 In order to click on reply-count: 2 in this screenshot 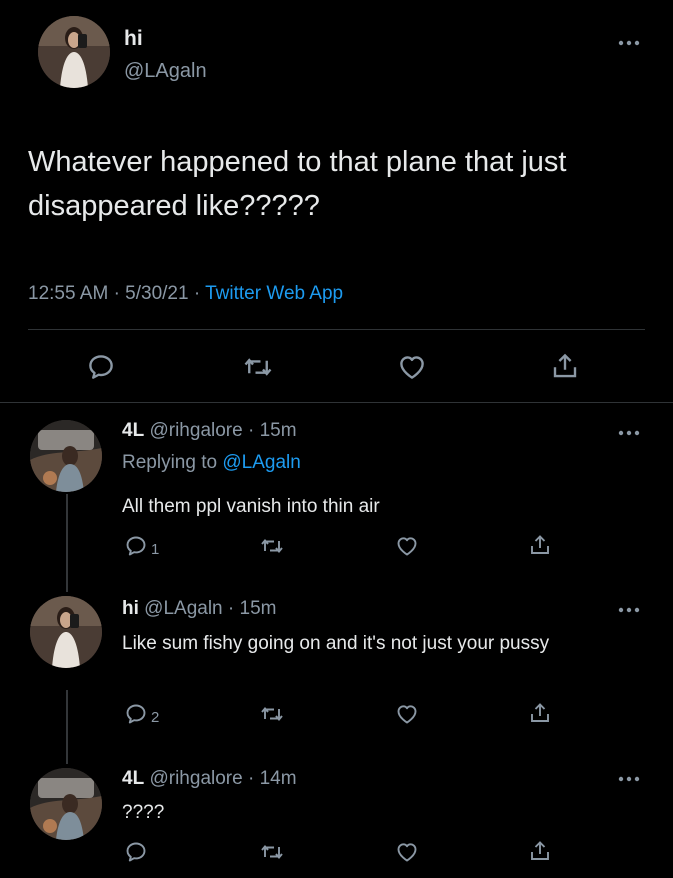, I will do `click(155, 717)`.